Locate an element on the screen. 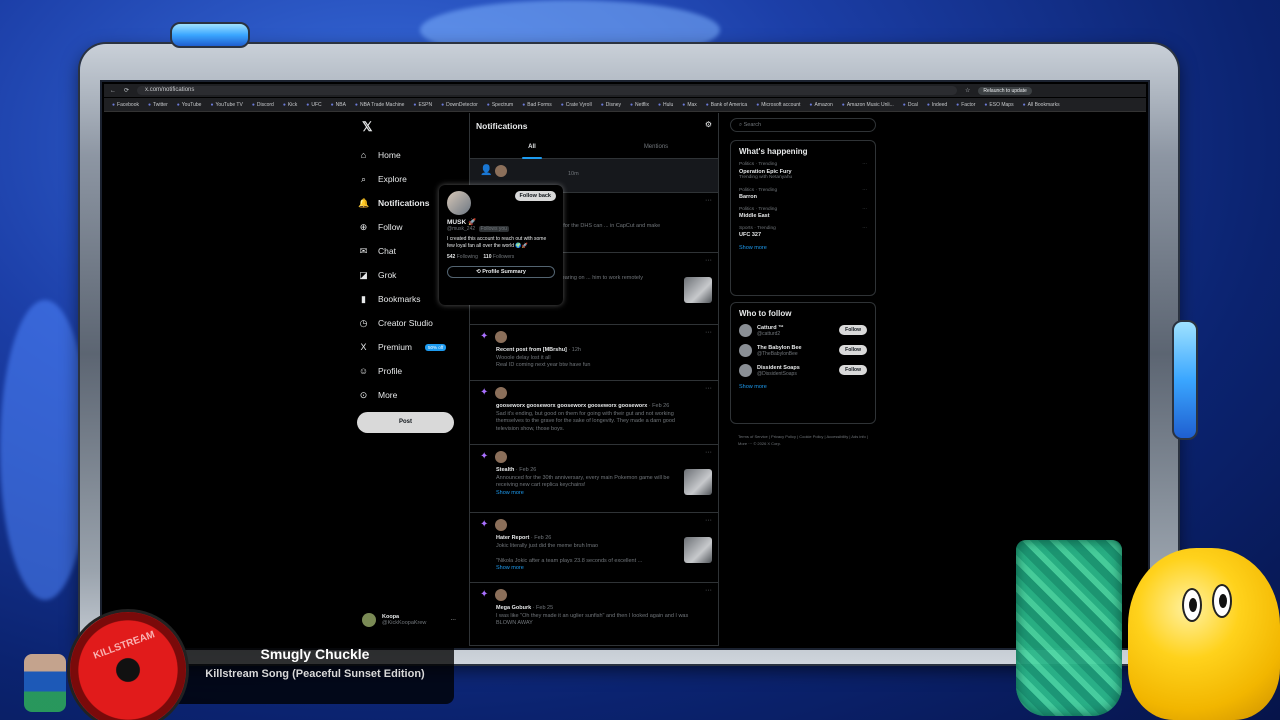 The height and width of the screenshot is (720, 1280). profile-summary-button: ⟲ Profile Summary is located at coordinates (501, 272).